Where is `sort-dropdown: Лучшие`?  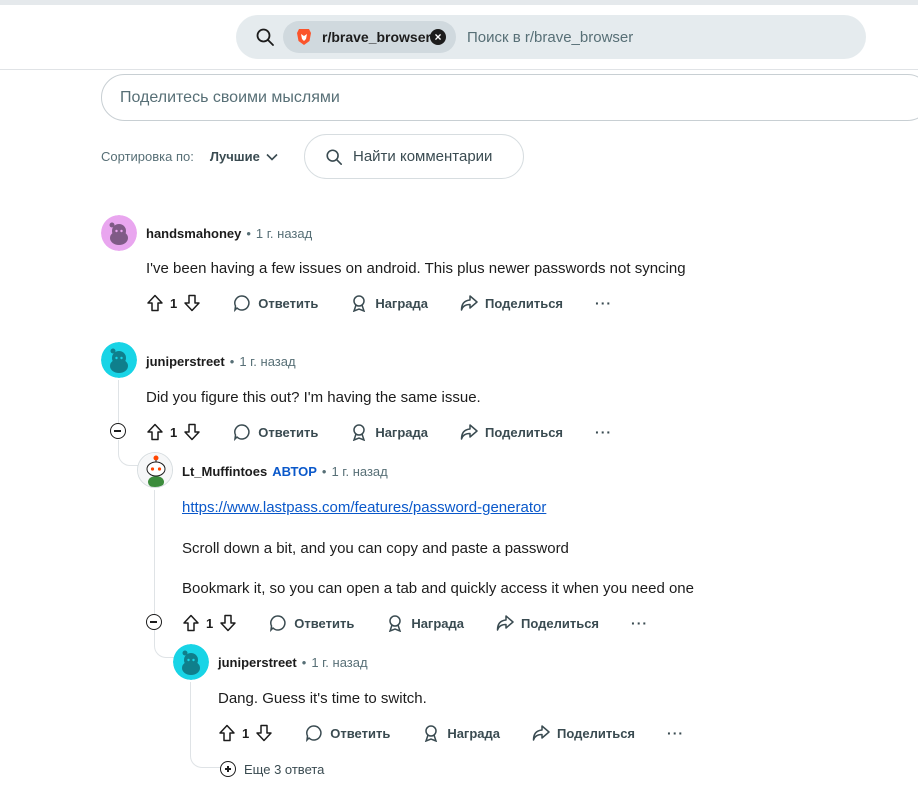
sort-dropdown: Лучшие is located at coordinates (244, 156).